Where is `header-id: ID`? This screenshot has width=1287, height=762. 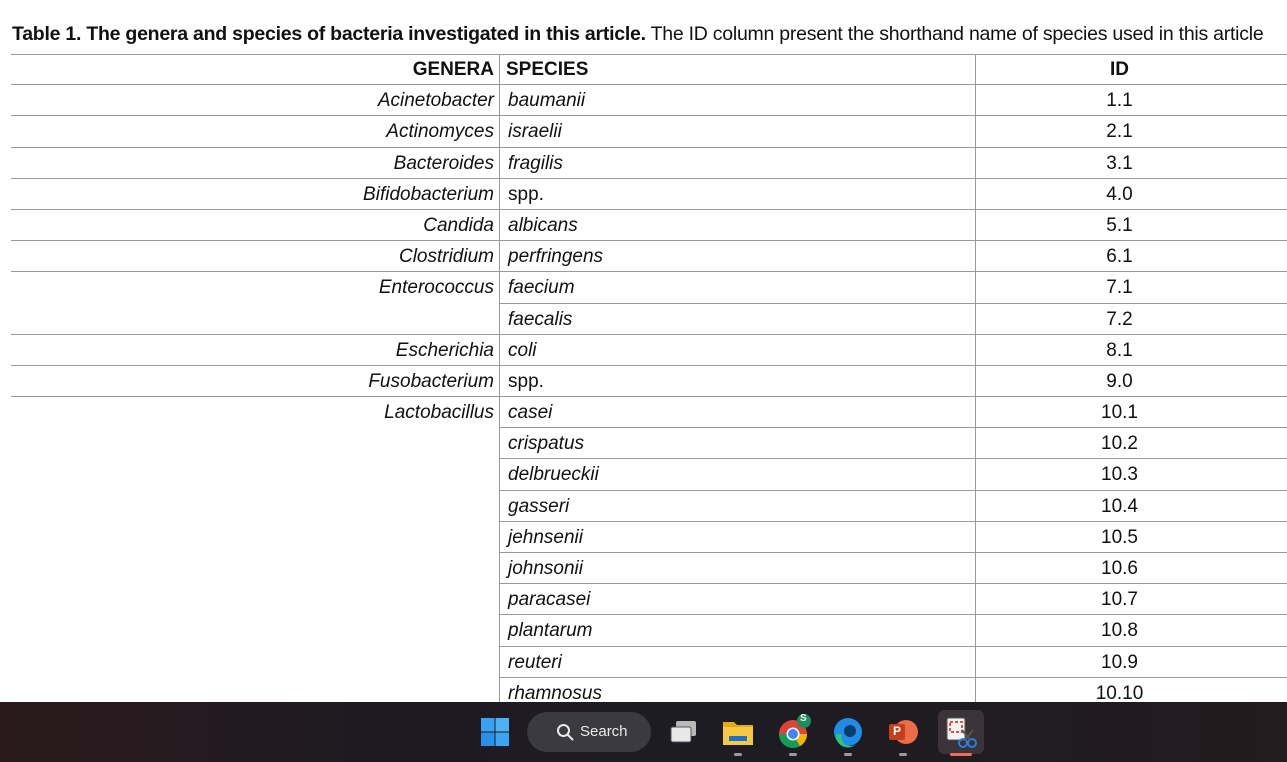
header-id: ID is located at coordinates (1119, 69).